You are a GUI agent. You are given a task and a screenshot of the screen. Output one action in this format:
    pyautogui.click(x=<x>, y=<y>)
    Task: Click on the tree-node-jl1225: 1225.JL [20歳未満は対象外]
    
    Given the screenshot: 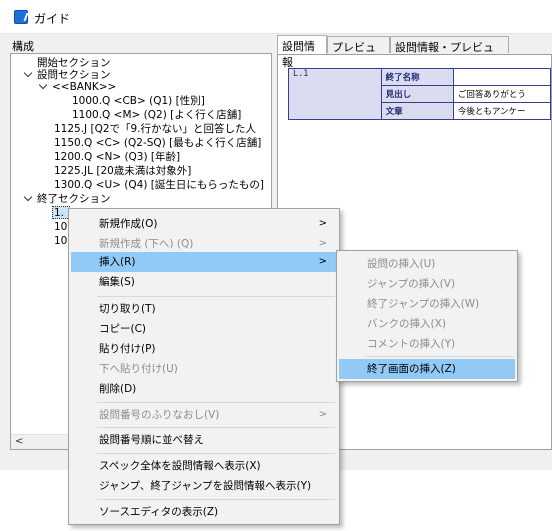 What is the action you would take?
    pyautogui.click(x=122, y=171)
    